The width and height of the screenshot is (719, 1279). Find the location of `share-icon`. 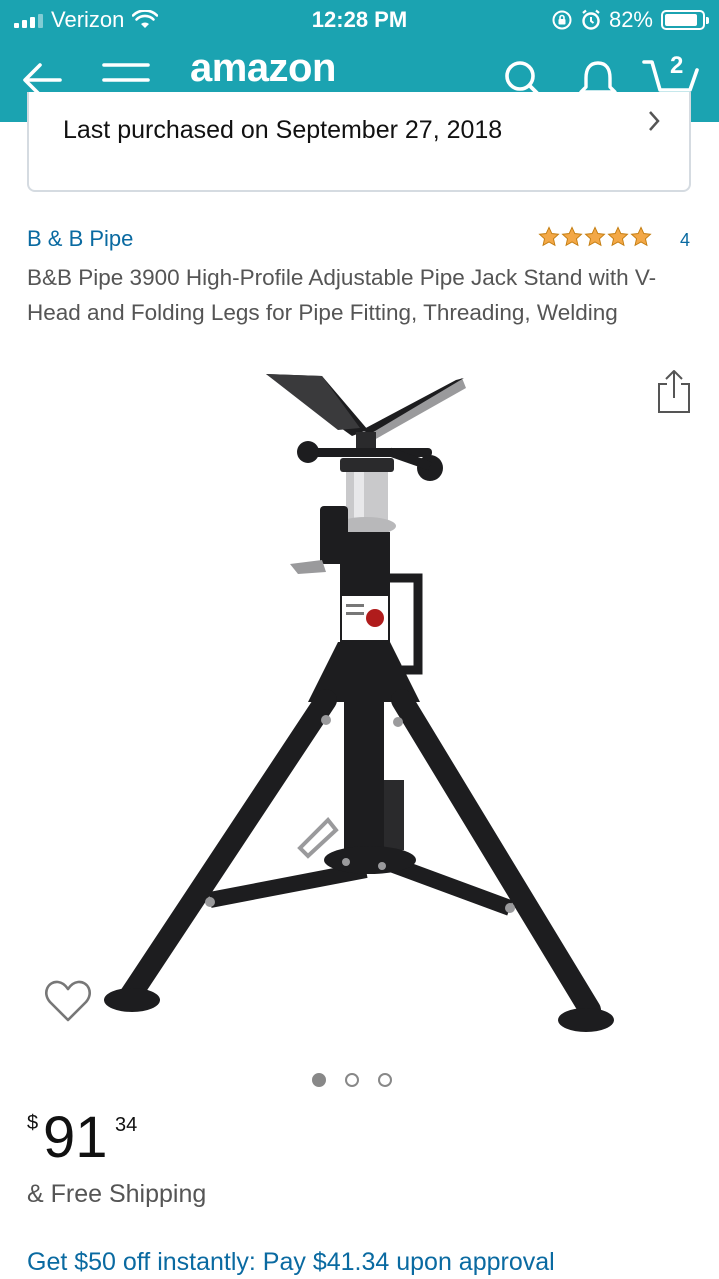

share-icon is located at coordinates (674, 391).